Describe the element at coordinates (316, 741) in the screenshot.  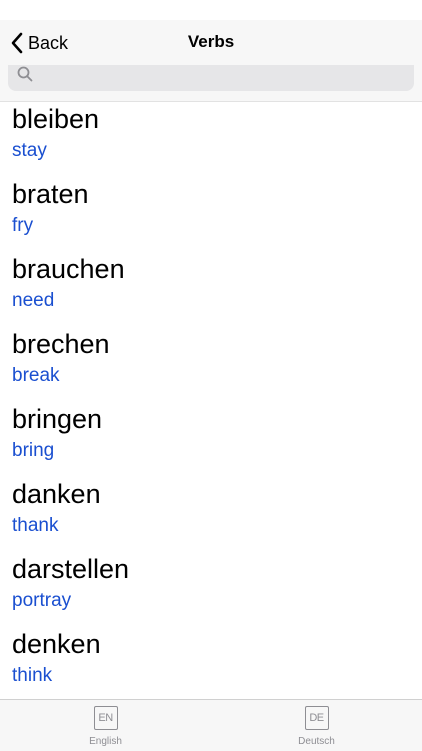
I see `tab-label: Deutsch` at that location.